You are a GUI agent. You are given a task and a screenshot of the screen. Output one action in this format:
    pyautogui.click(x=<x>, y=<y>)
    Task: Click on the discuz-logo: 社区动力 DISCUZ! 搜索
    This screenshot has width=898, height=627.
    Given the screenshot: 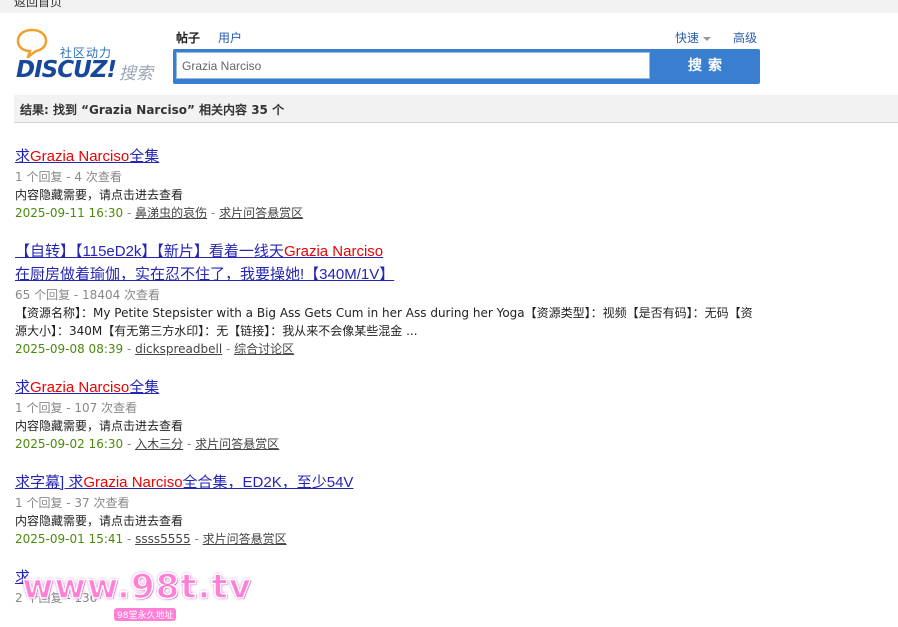 What is the action you would take?
    pyautogui.click(x=90, y=56)
    